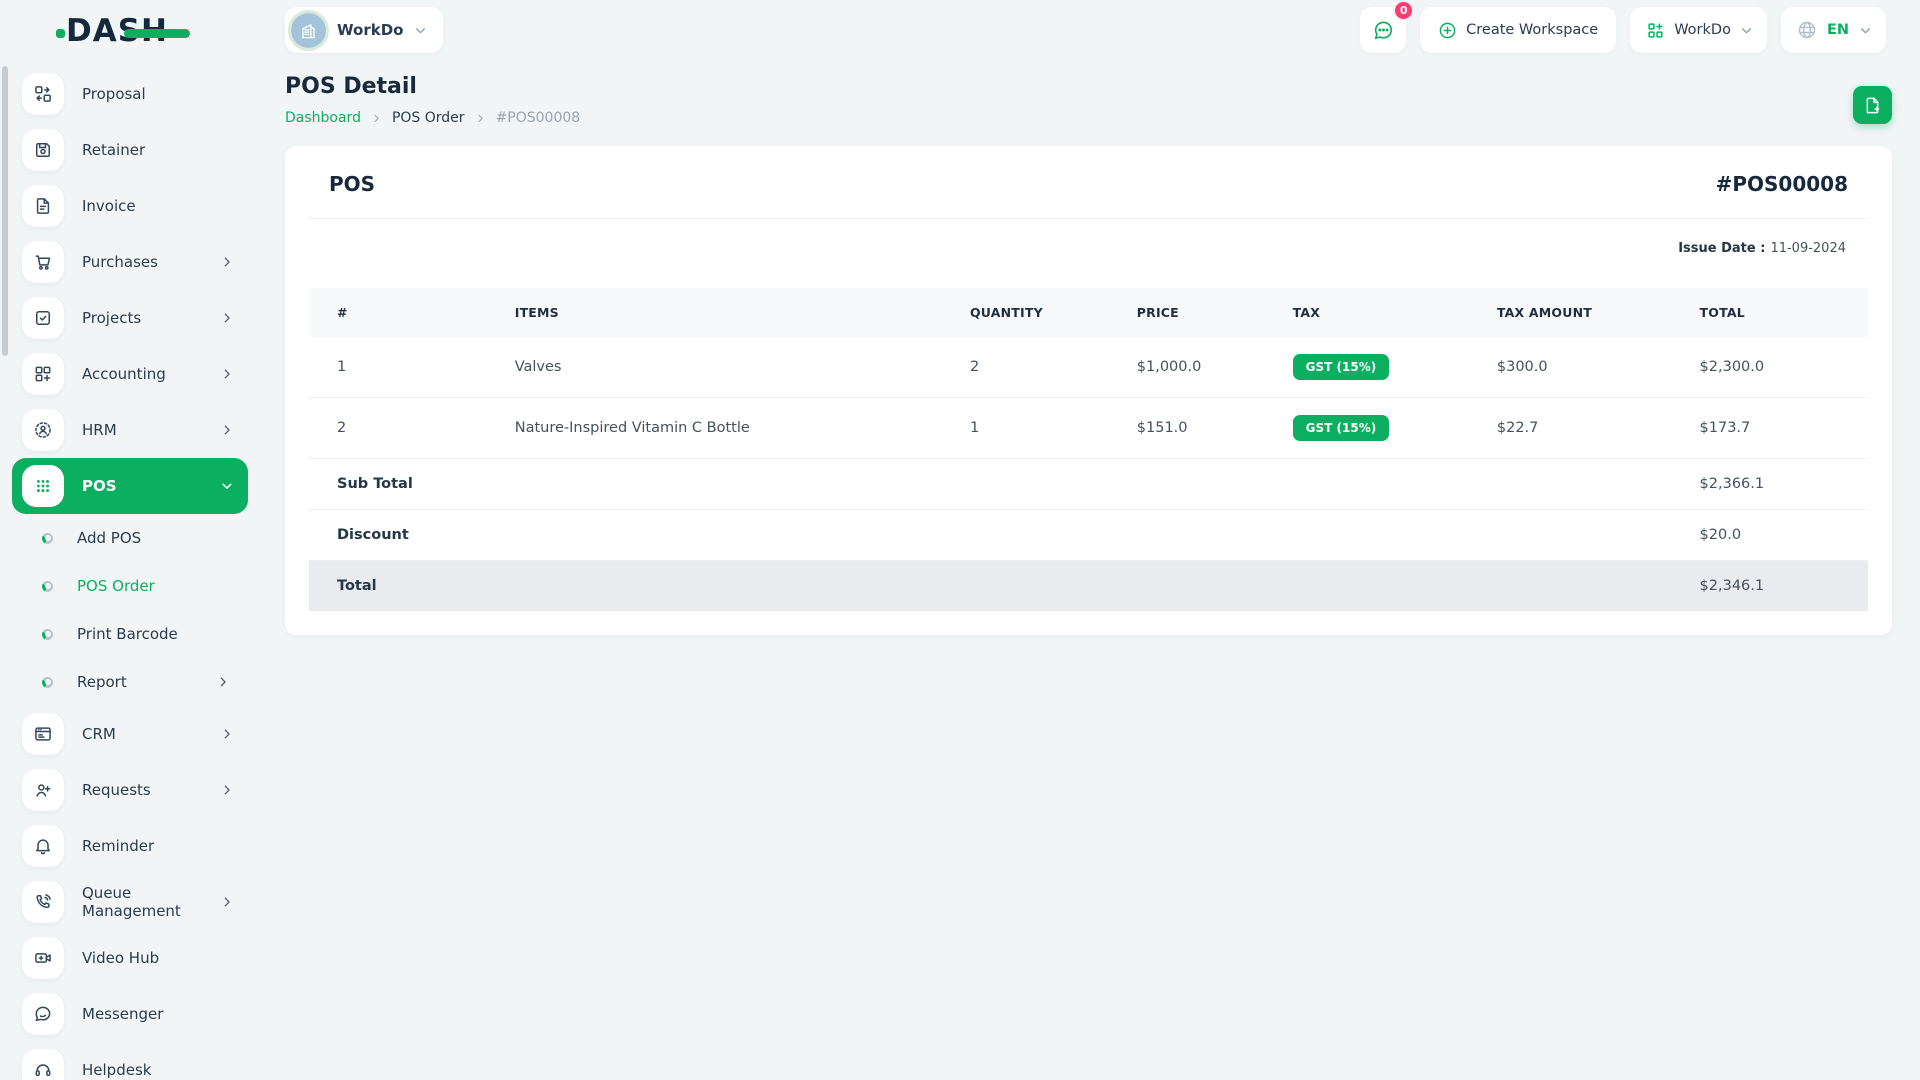 This screenshot has height=1080, width=1920. Describe the element at coordinates (120, 262) in the screenshot. I see `sidebar-item-label: Purchases` at that location.